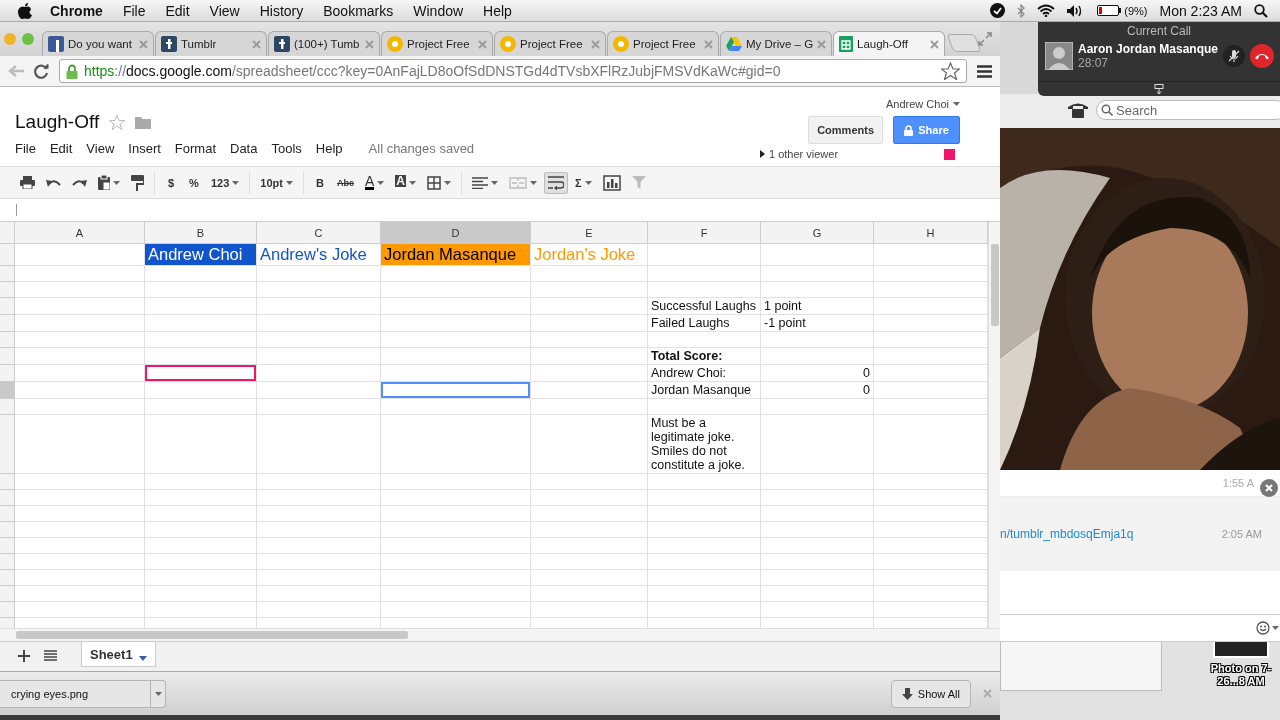 The height and width of the screenshot is (720, 1280). What do you see at coordinates (57, 122) in the screenshot?
I see `document-title: Laugh-Off` at bounding box center [57, 122].